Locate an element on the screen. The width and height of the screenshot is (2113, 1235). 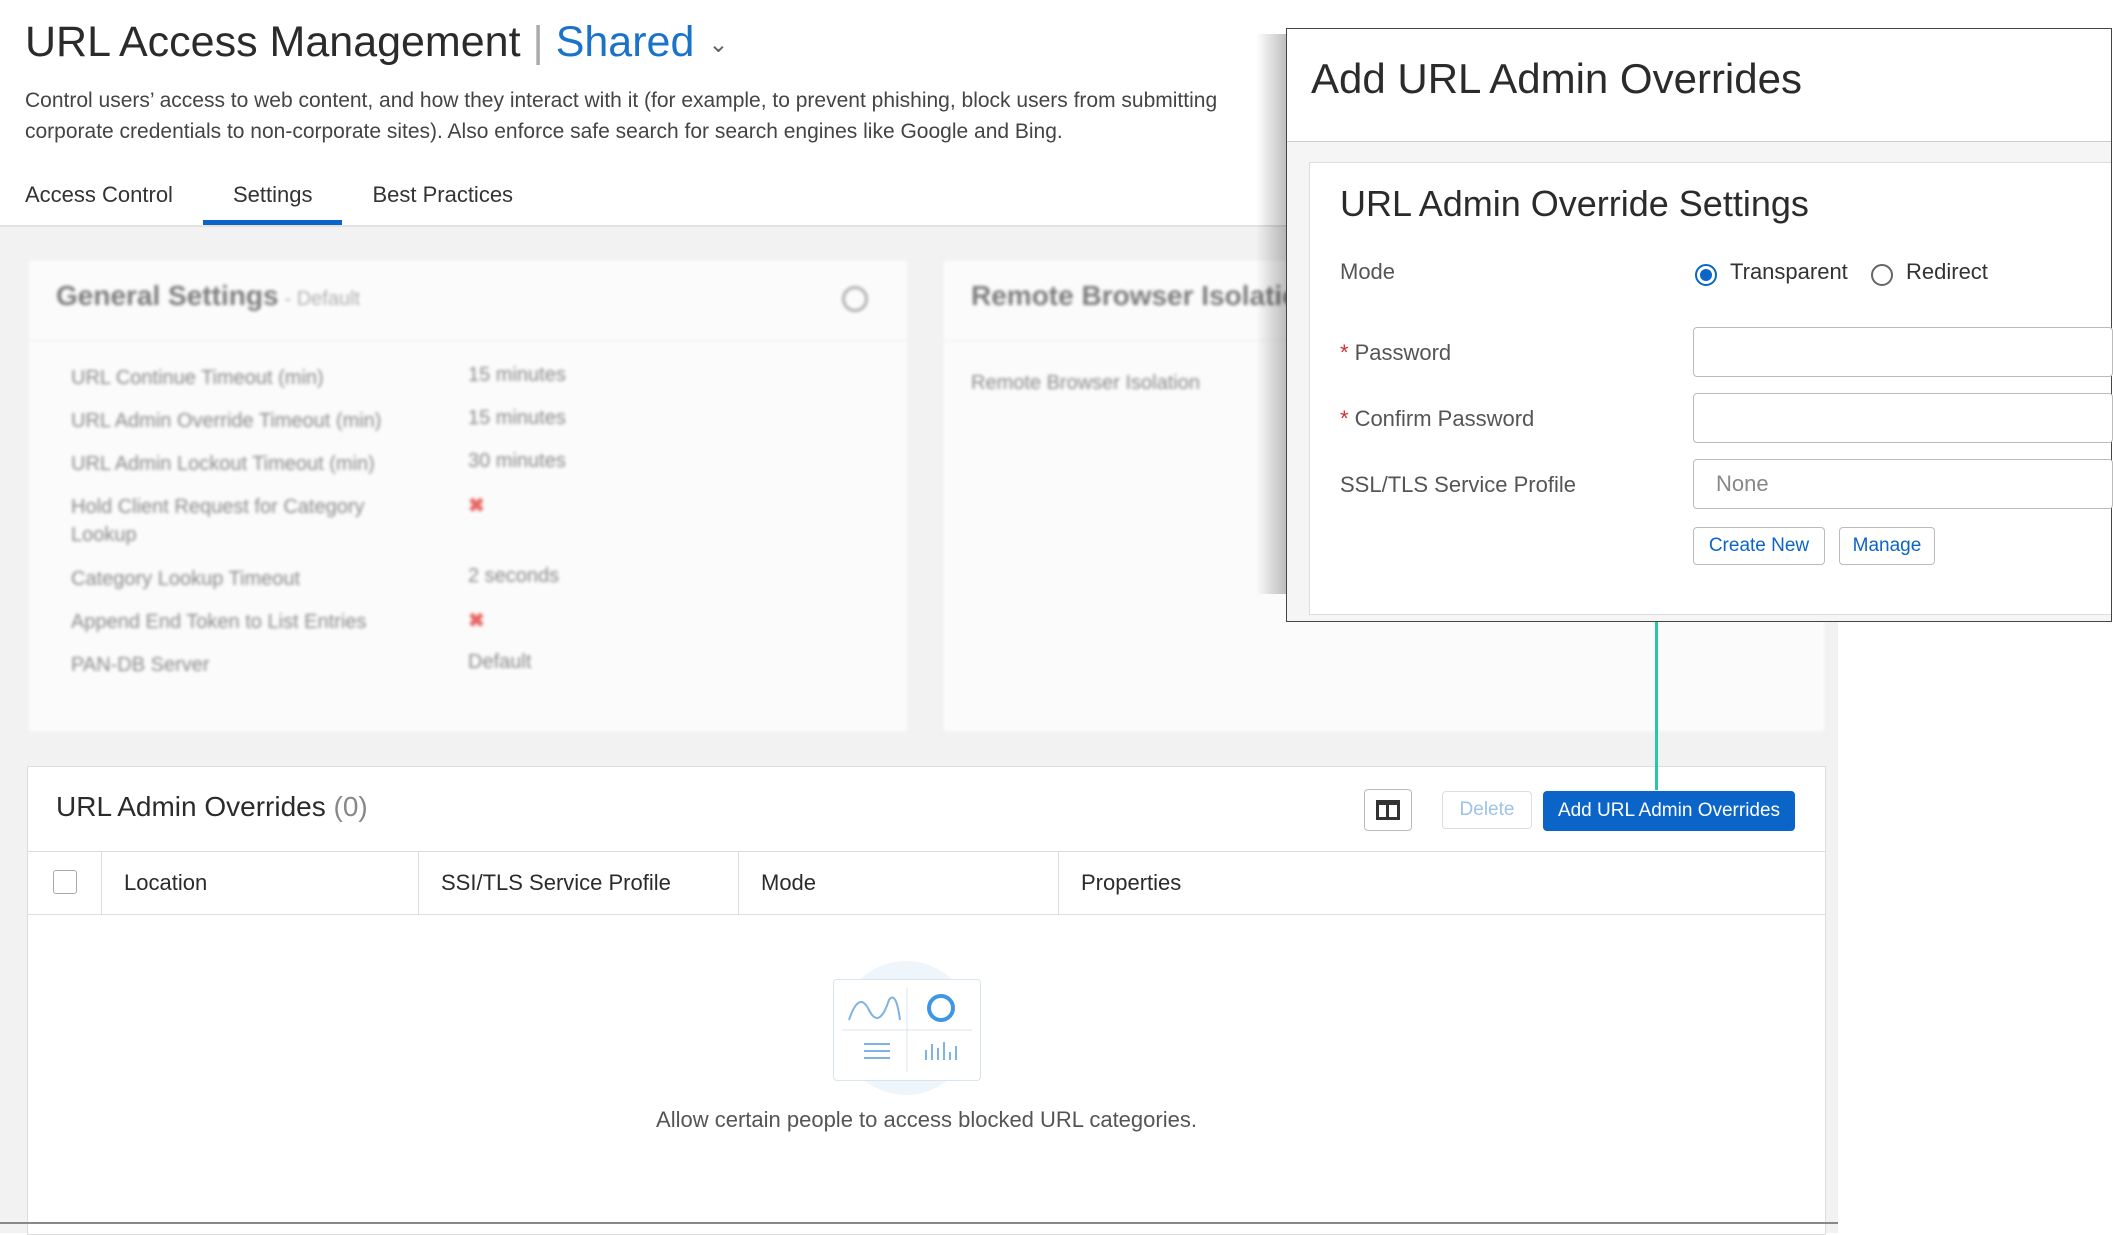
chevron-down-icon: ⌄ is located at coordinates (718, 44).